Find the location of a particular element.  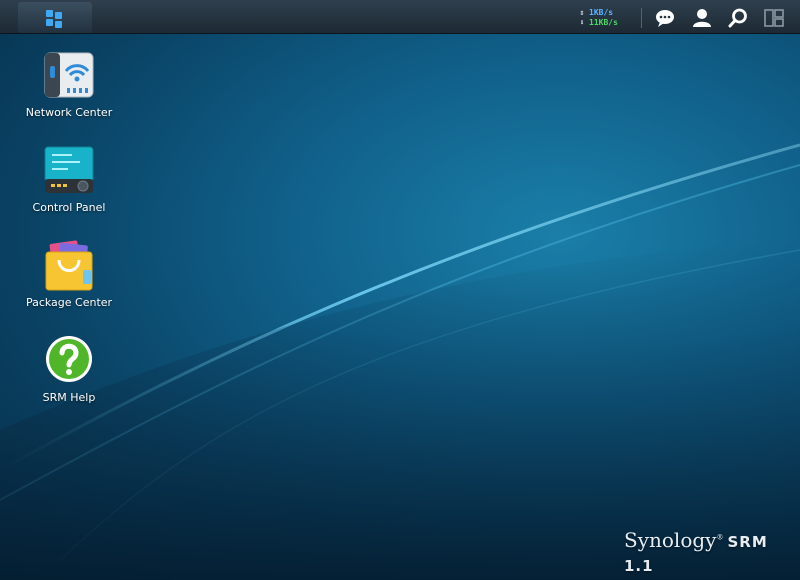

taskbar: ⇕ 1KB/s ⬇ 11KB/s is located at coordinates (400, 17).